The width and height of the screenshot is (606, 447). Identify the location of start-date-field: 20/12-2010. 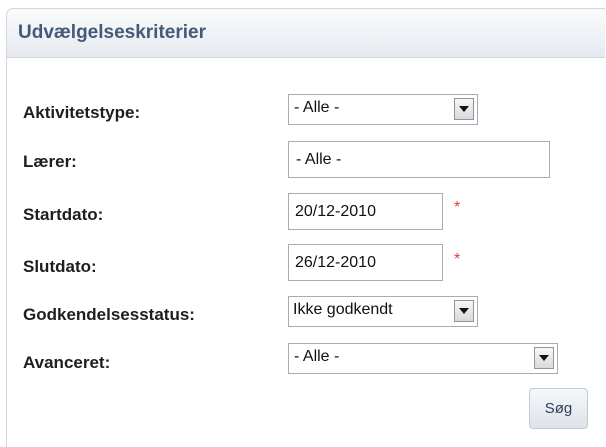
(365, 211).